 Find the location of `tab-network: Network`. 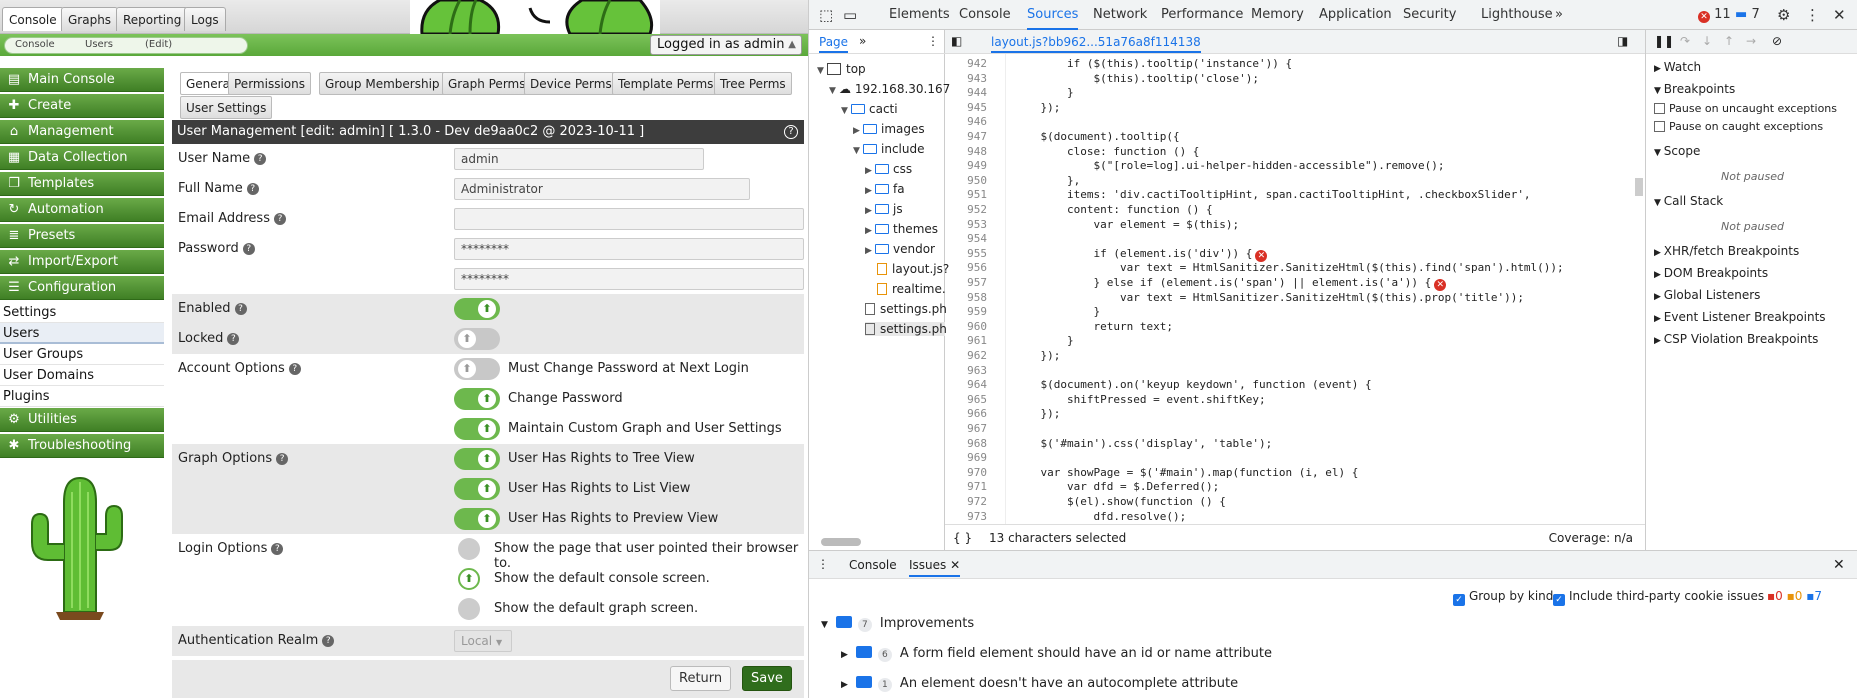

tab-network: Network is located at coordinates (1120, 15).